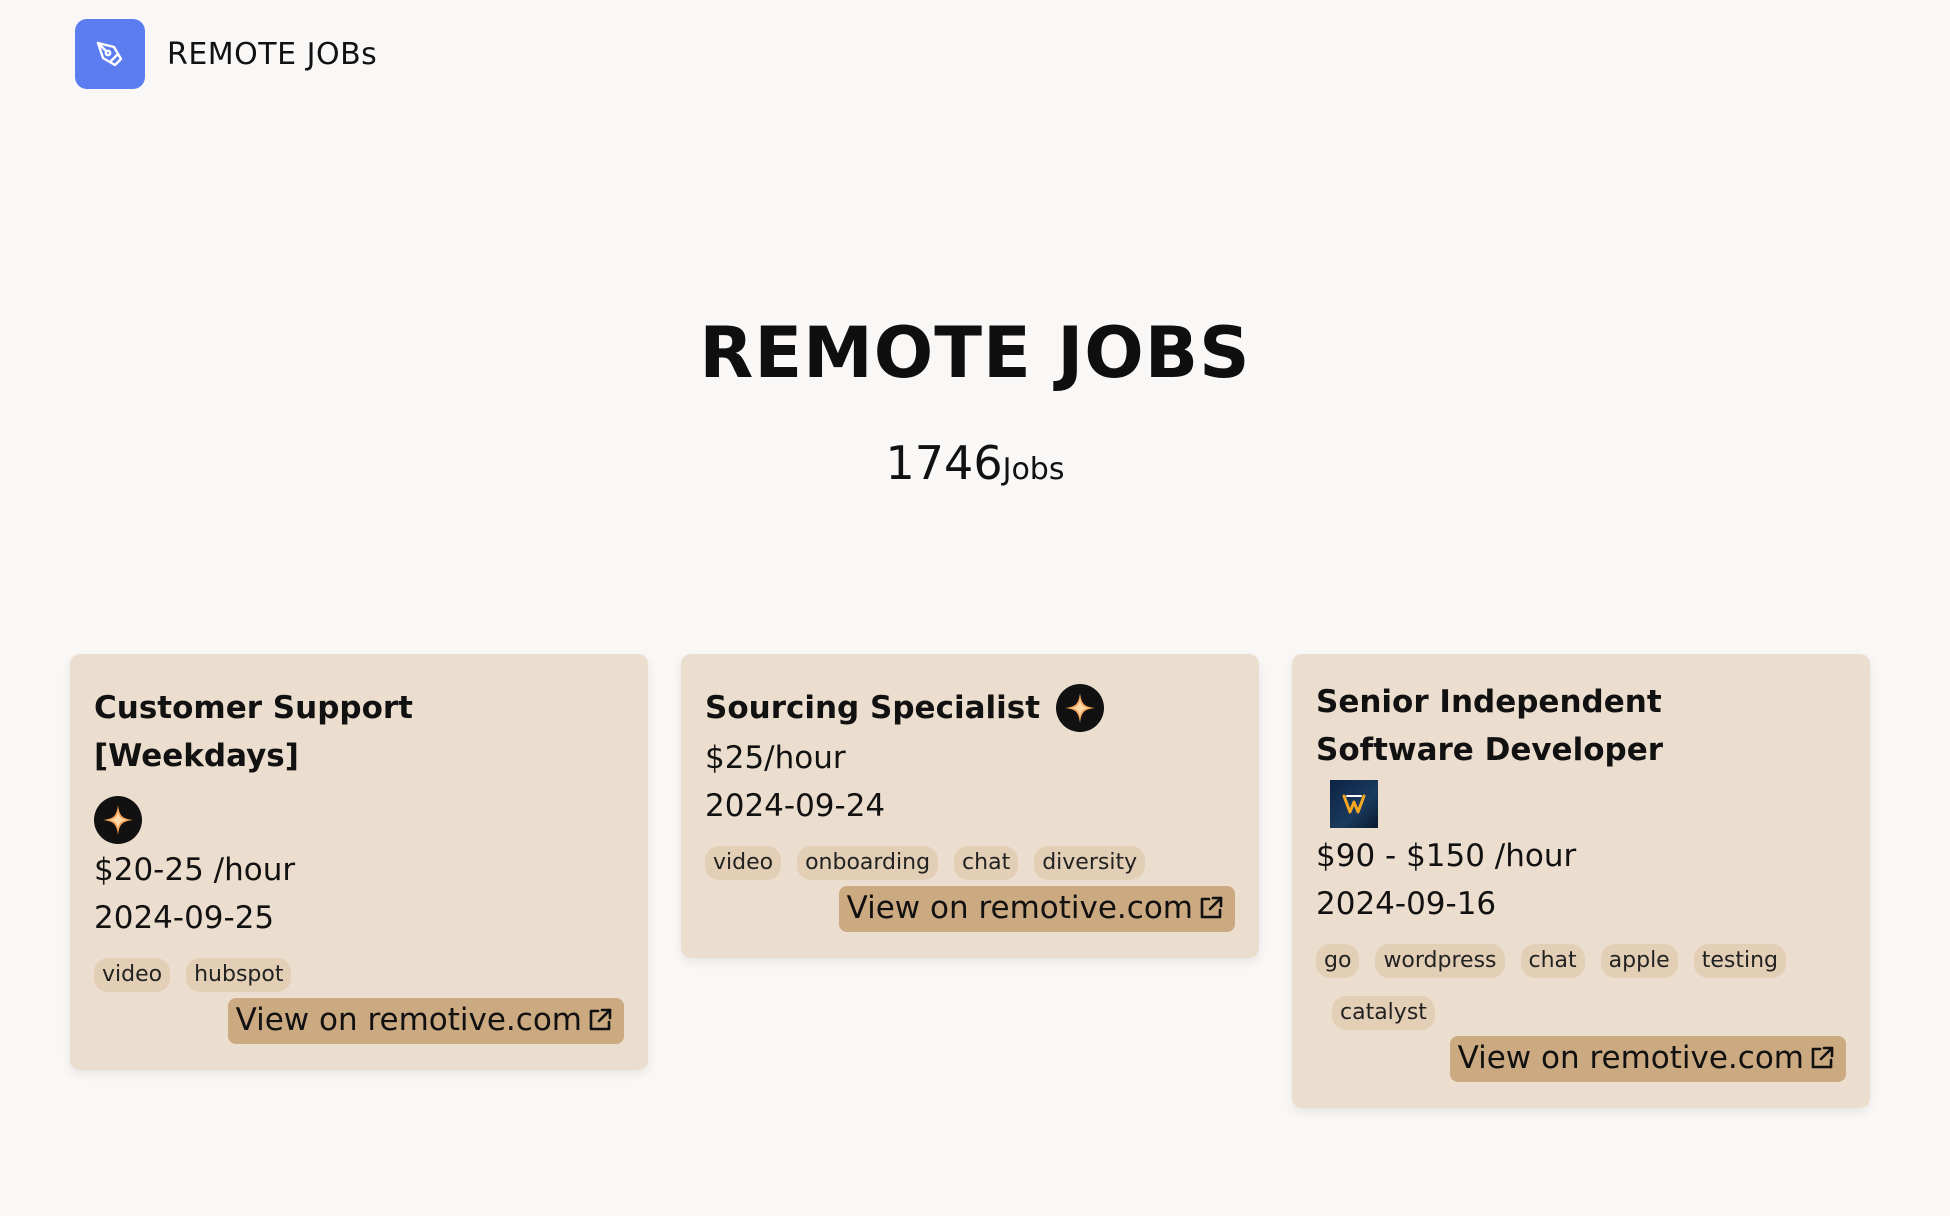 This screenshot has height=1216, width=1950. Describe the element at coordinates (795, 806) in the screenshot. I see `job-date: 2024-09-24` at that location.